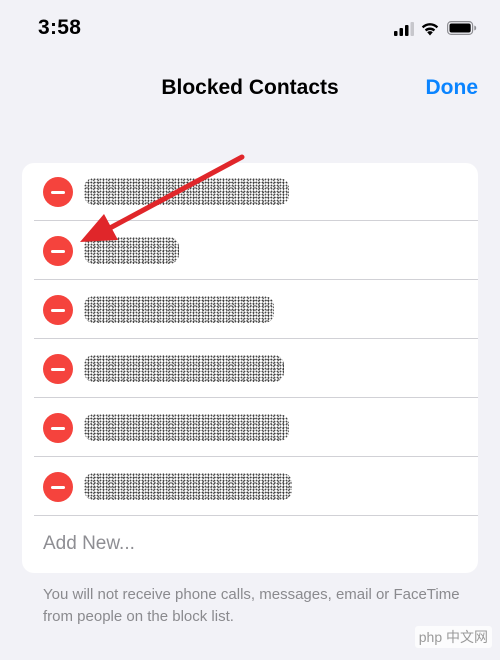  What do you see at coordinates (462, 28) in the screenshot?
I see `battery-icon` at bounding box center [462, 28].